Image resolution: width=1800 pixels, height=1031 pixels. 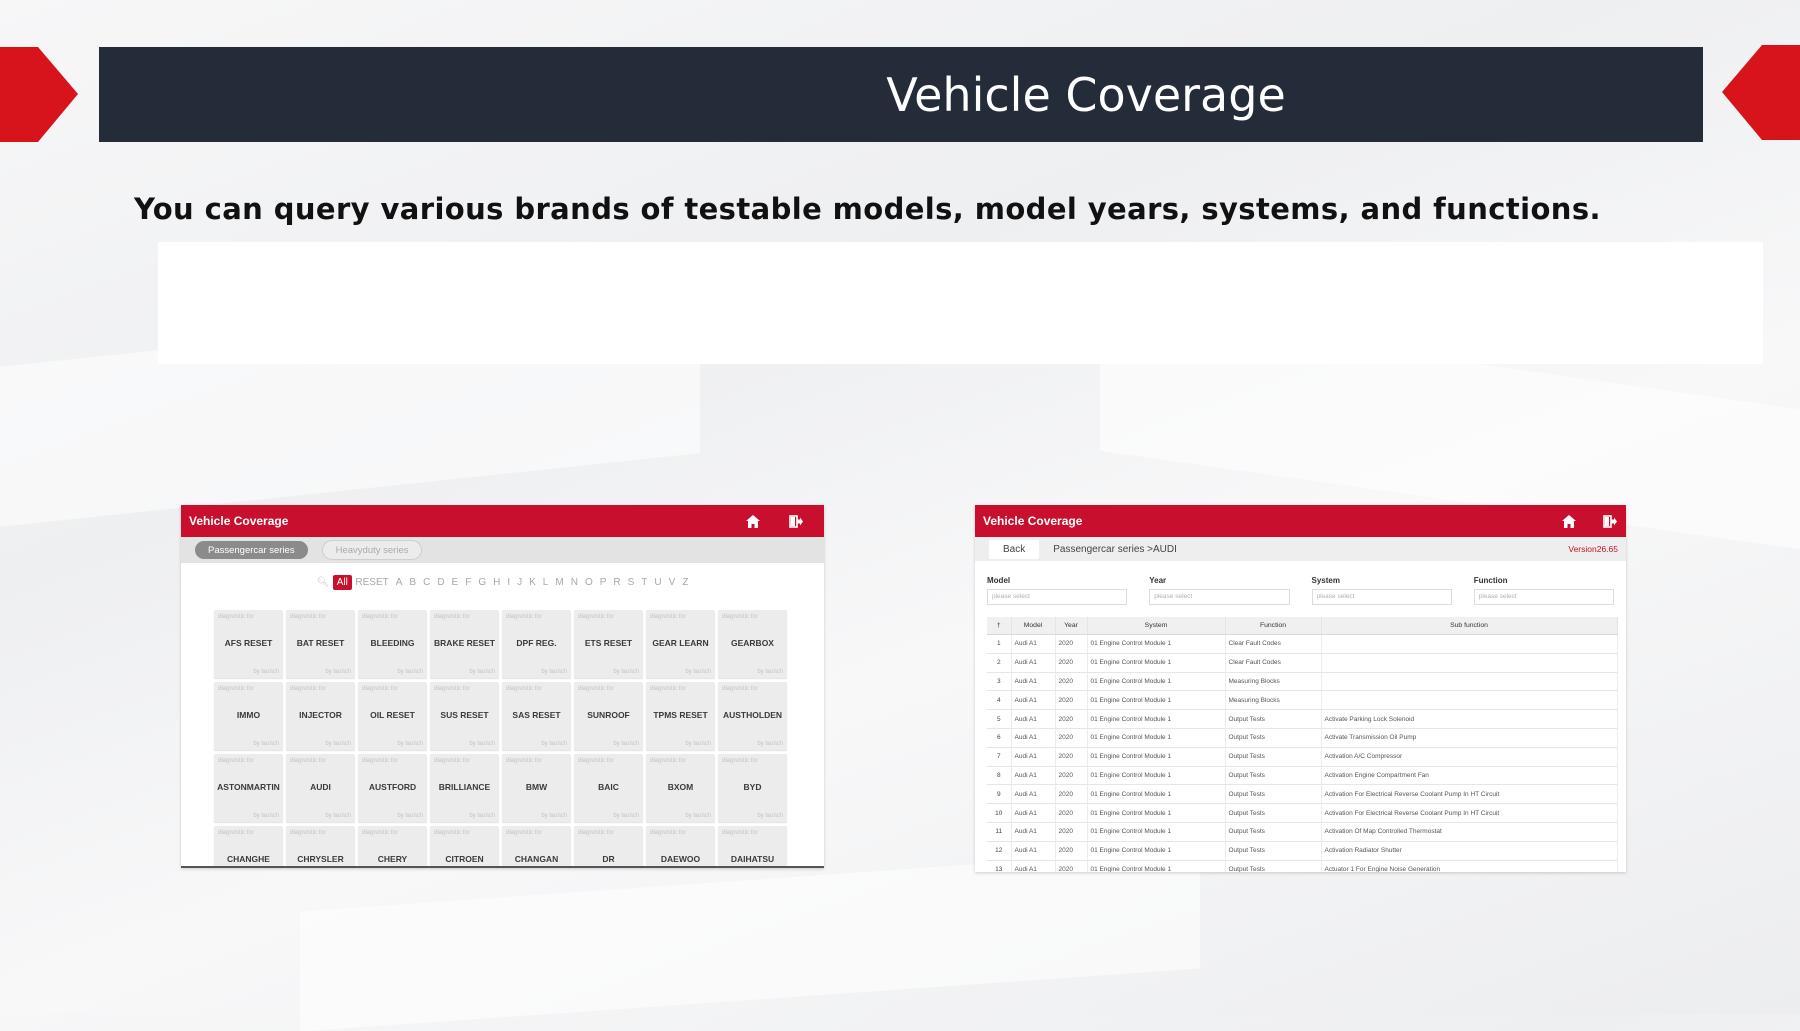 I want to click on table-cell: 10, so click(x=999, y=813).